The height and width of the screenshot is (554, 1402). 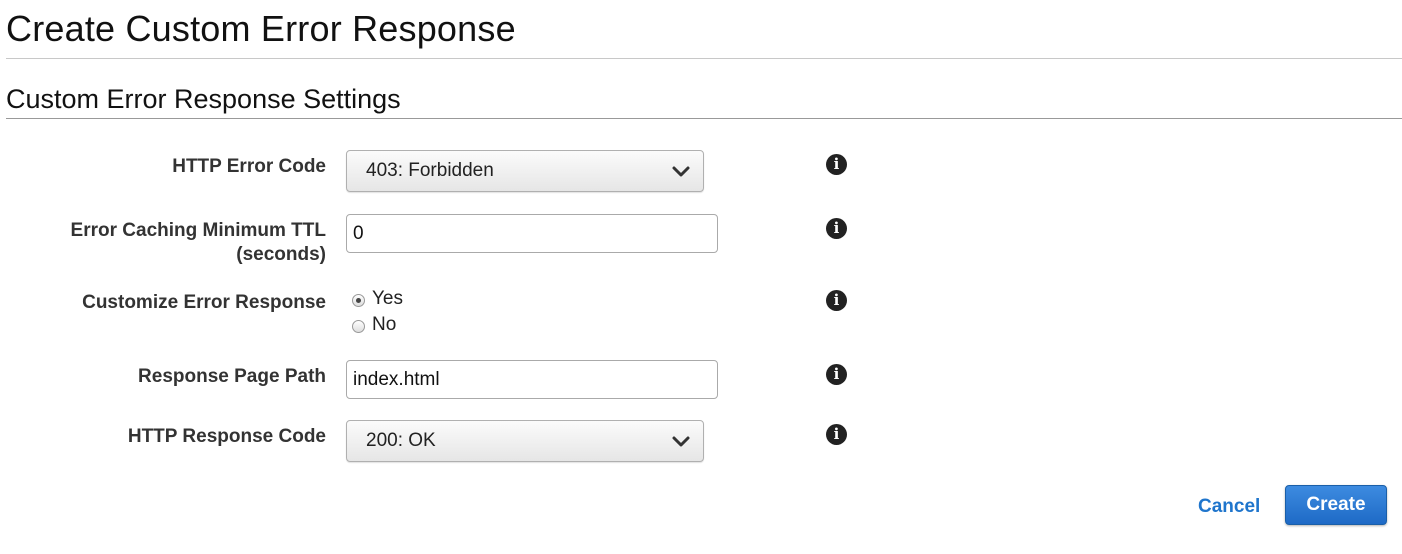 I want to click on customize-no-radio-option: No, so click(x=374, y=325).